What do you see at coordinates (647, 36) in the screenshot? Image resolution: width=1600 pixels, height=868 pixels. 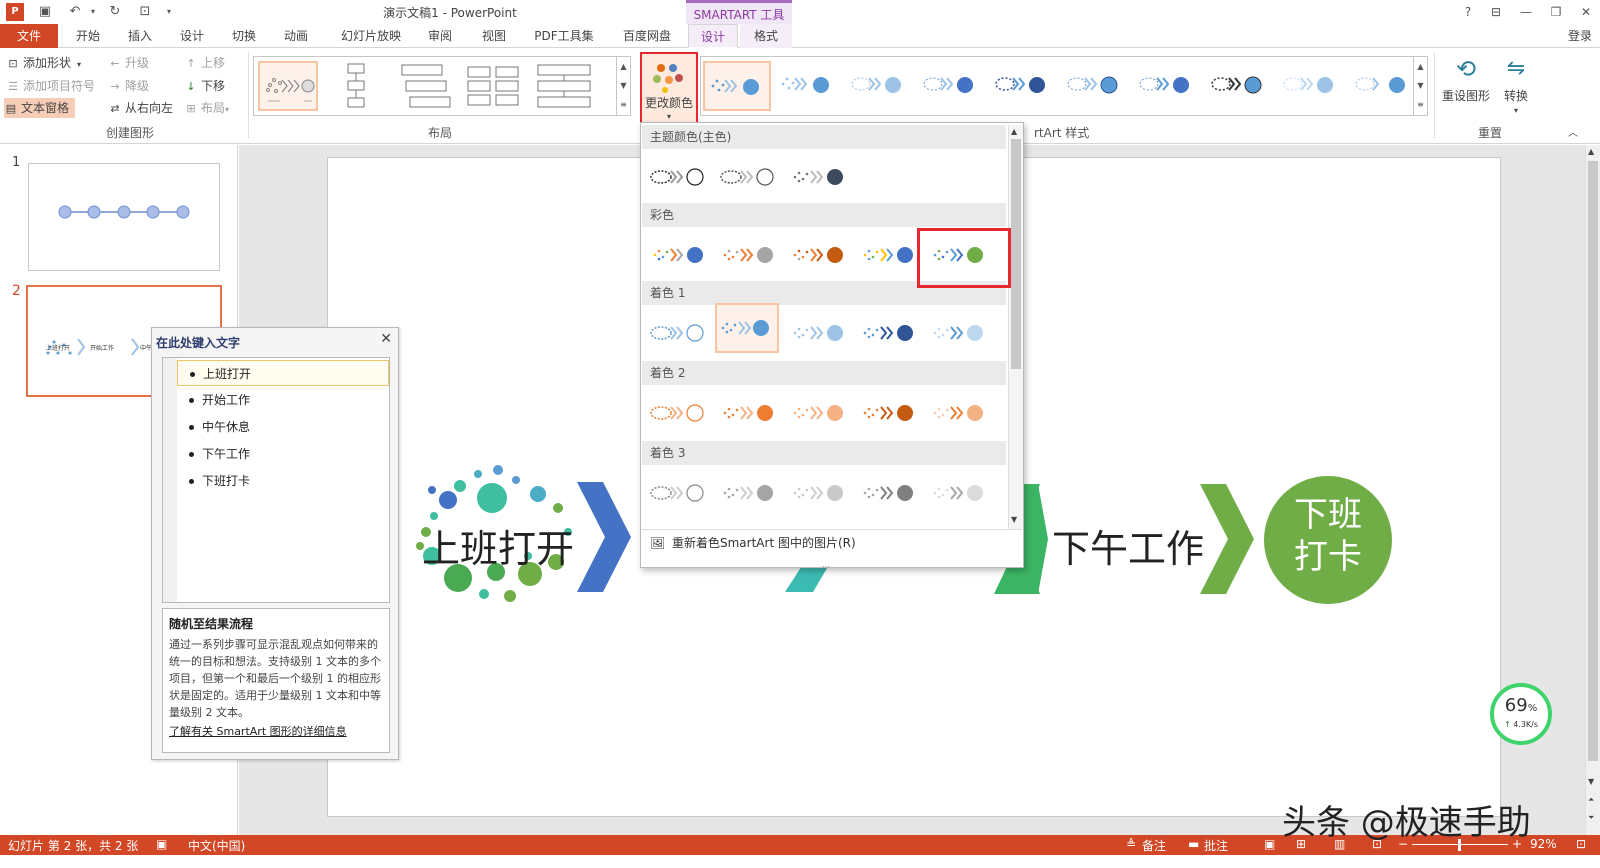 I see `tab-baidu-netdisk: 百度网盘` at bounding box center [647, 36].